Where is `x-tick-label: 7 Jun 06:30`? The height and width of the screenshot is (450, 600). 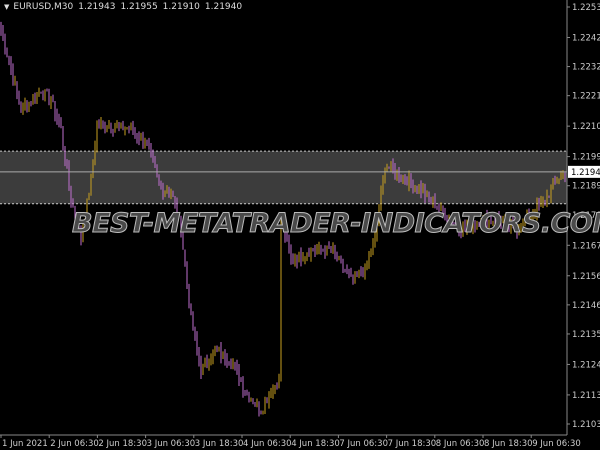
x-tick-label: 7 Jun 06:30 is located at coordinates (363, 444).